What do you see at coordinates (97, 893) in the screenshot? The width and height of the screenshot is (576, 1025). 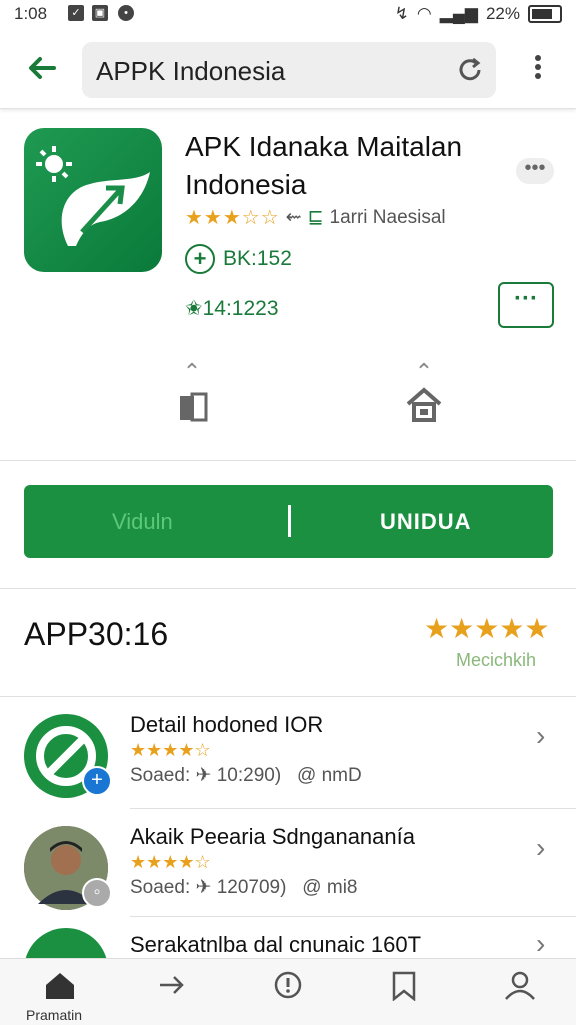 I see `status-badge-icon: ◦` at bounding box center [97, 893].